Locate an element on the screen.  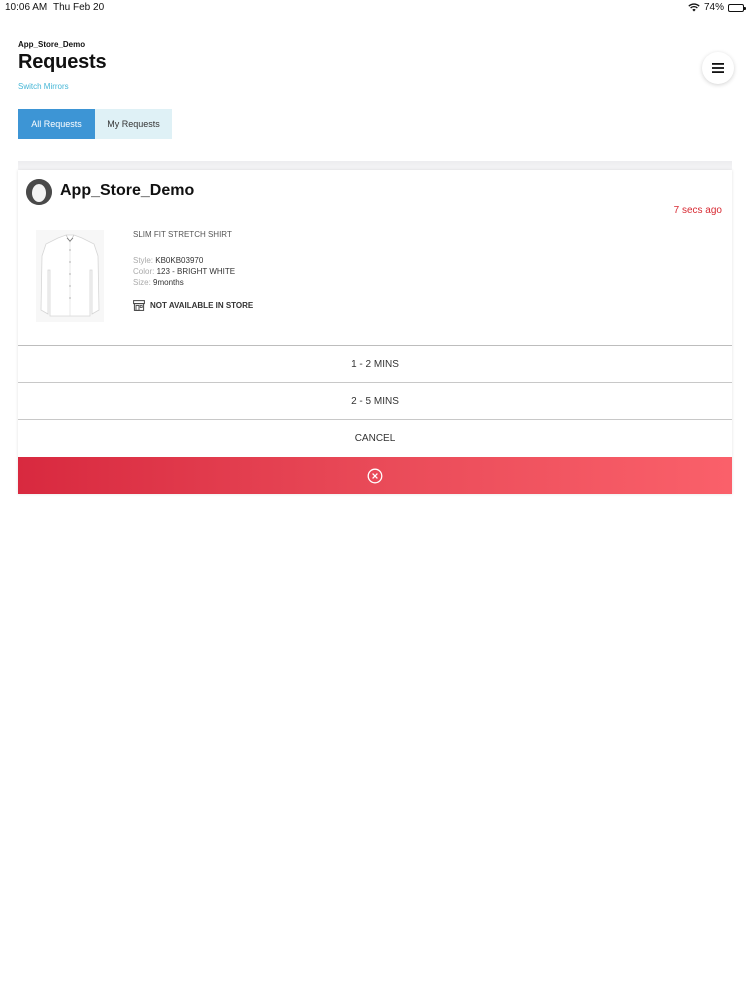
hamburger-icon is located at coordinates (718, 68).